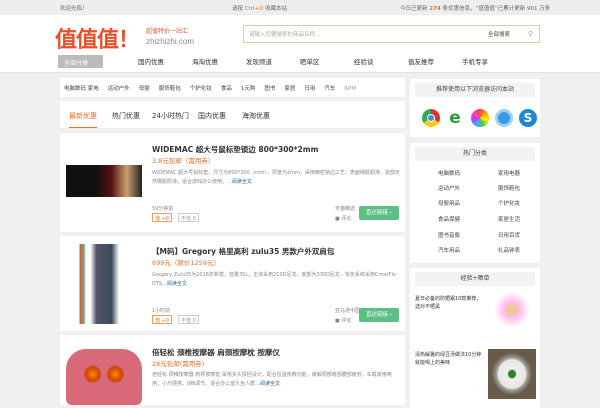  I want to click on nav-item: 国内优惠, so click(151, 61).